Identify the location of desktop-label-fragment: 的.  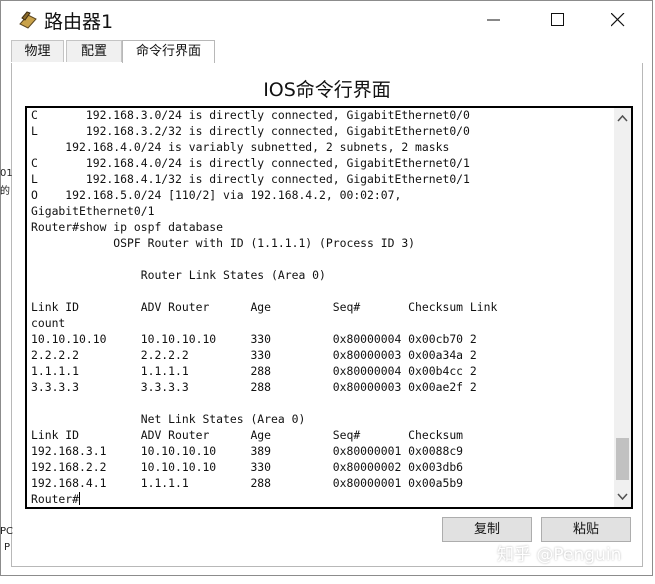
(5, 191).